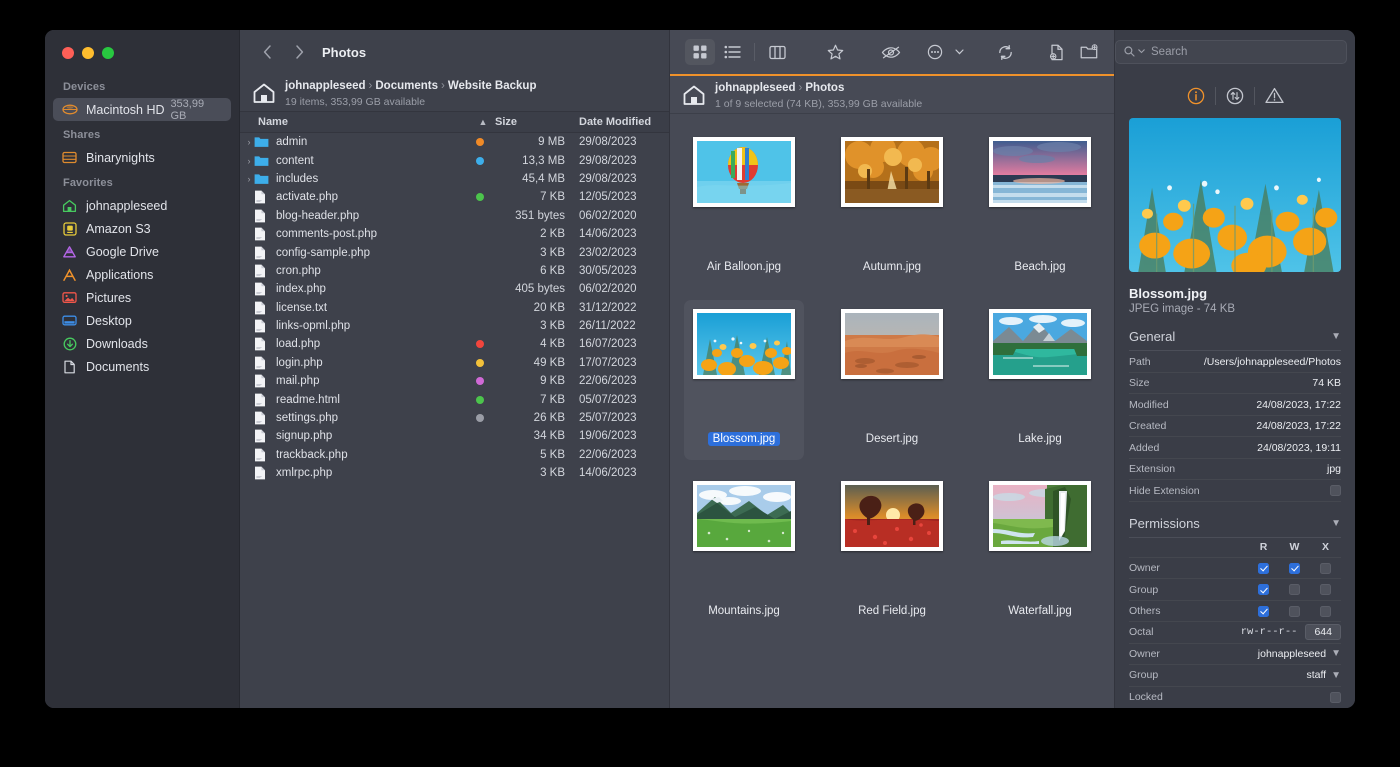 This screenshot has width=1400, height=767. What do you see at coordinates (406, 86) in the screenshot?
I see `breadcrumb-item-1: Documents` at bounding box center [406, 86].